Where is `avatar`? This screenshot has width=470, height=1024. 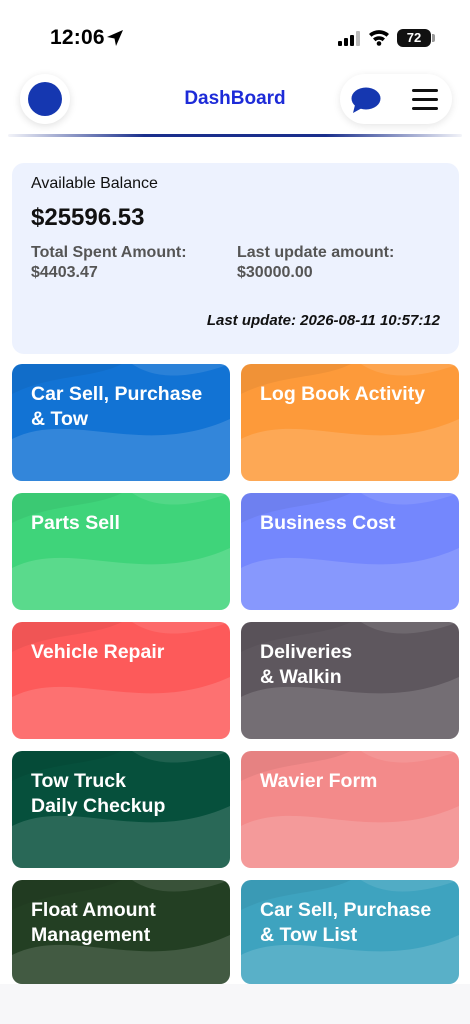 avatar is located at coordinates (45, 99).